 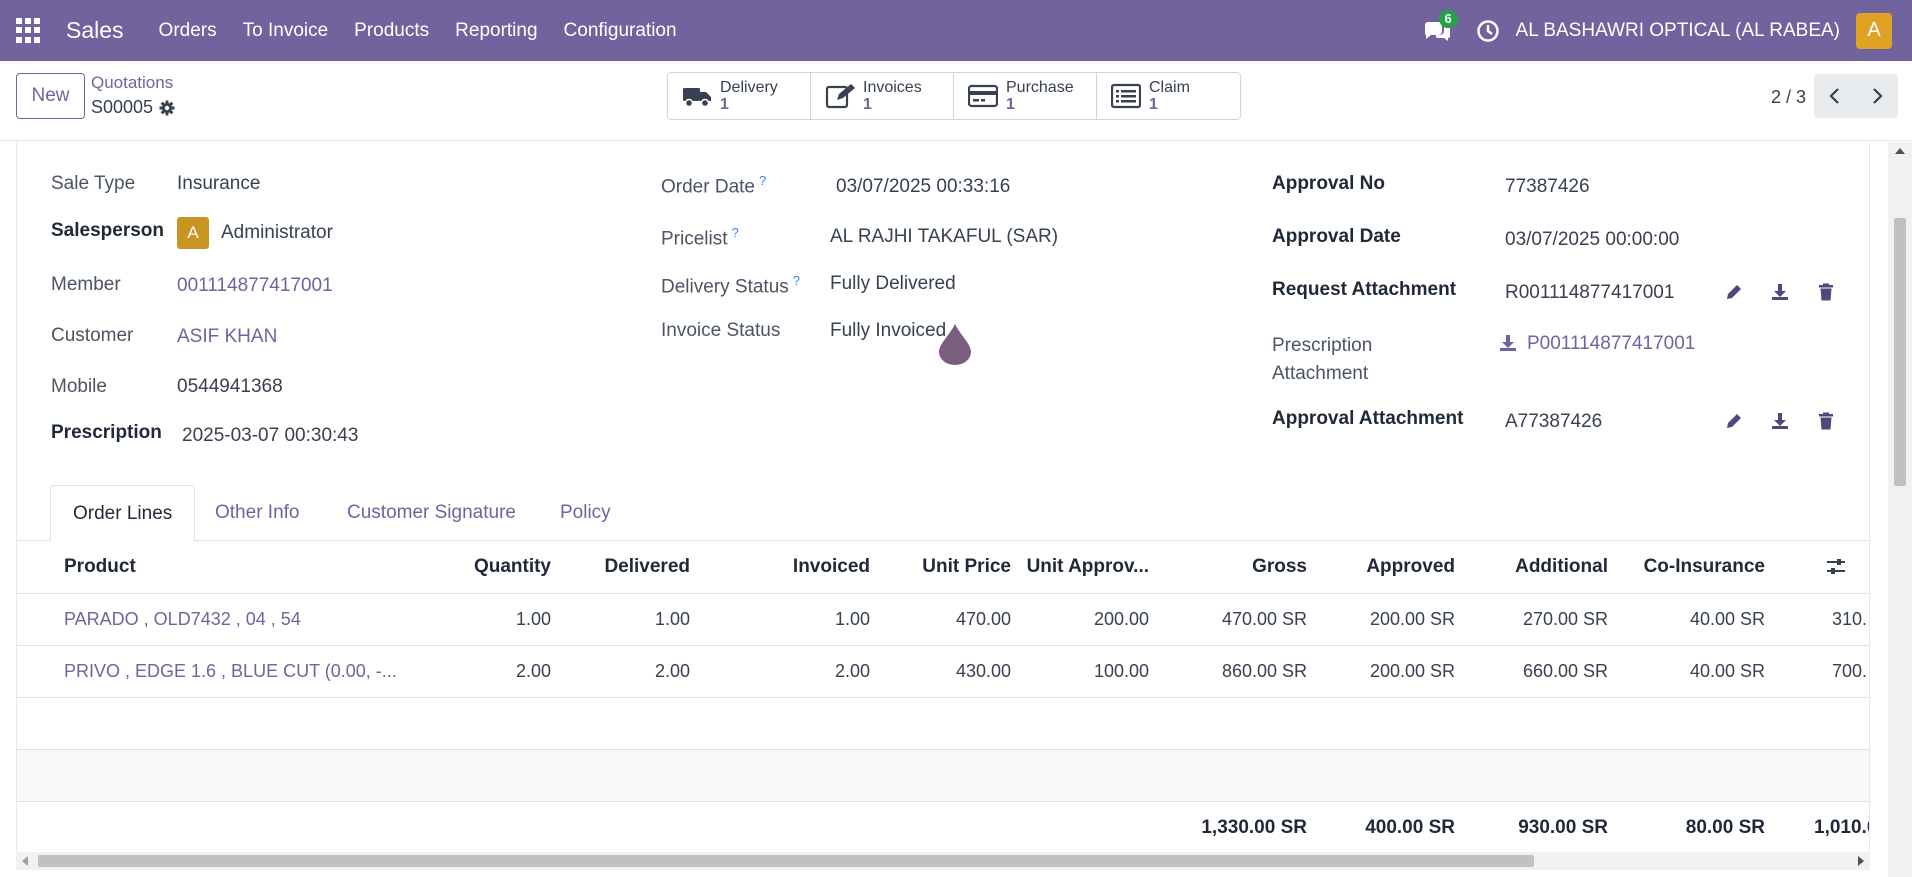 What do you see at coordinates (1121, 619) in the screenshot?
I see `unit-approved-cell: 200.00` at bounding box center [1121, 619].